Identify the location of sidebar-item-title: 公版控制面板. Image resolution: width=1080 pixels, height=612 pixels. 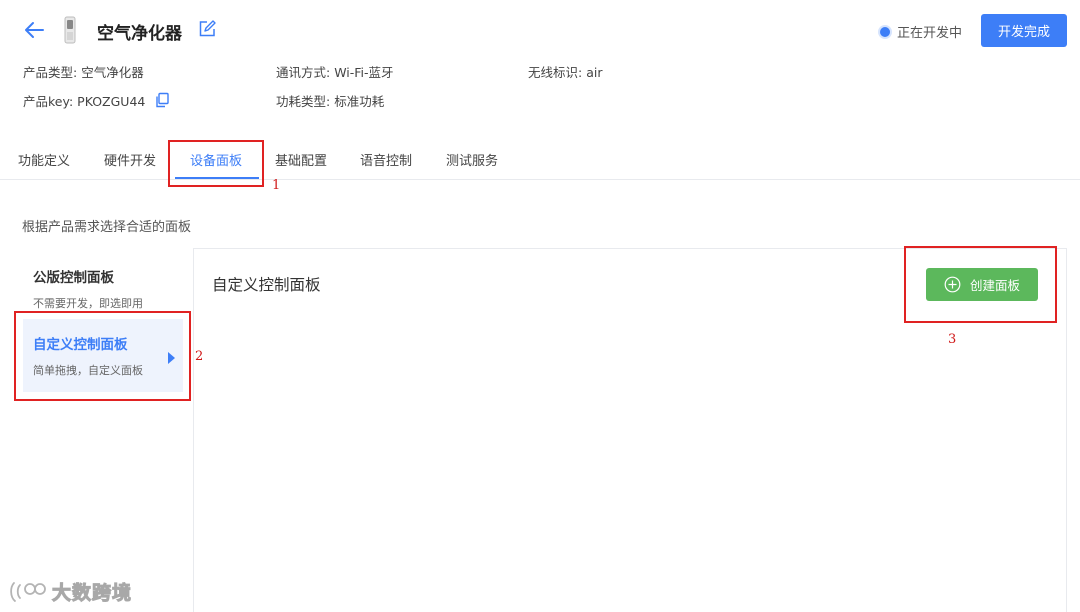
(73, 278).